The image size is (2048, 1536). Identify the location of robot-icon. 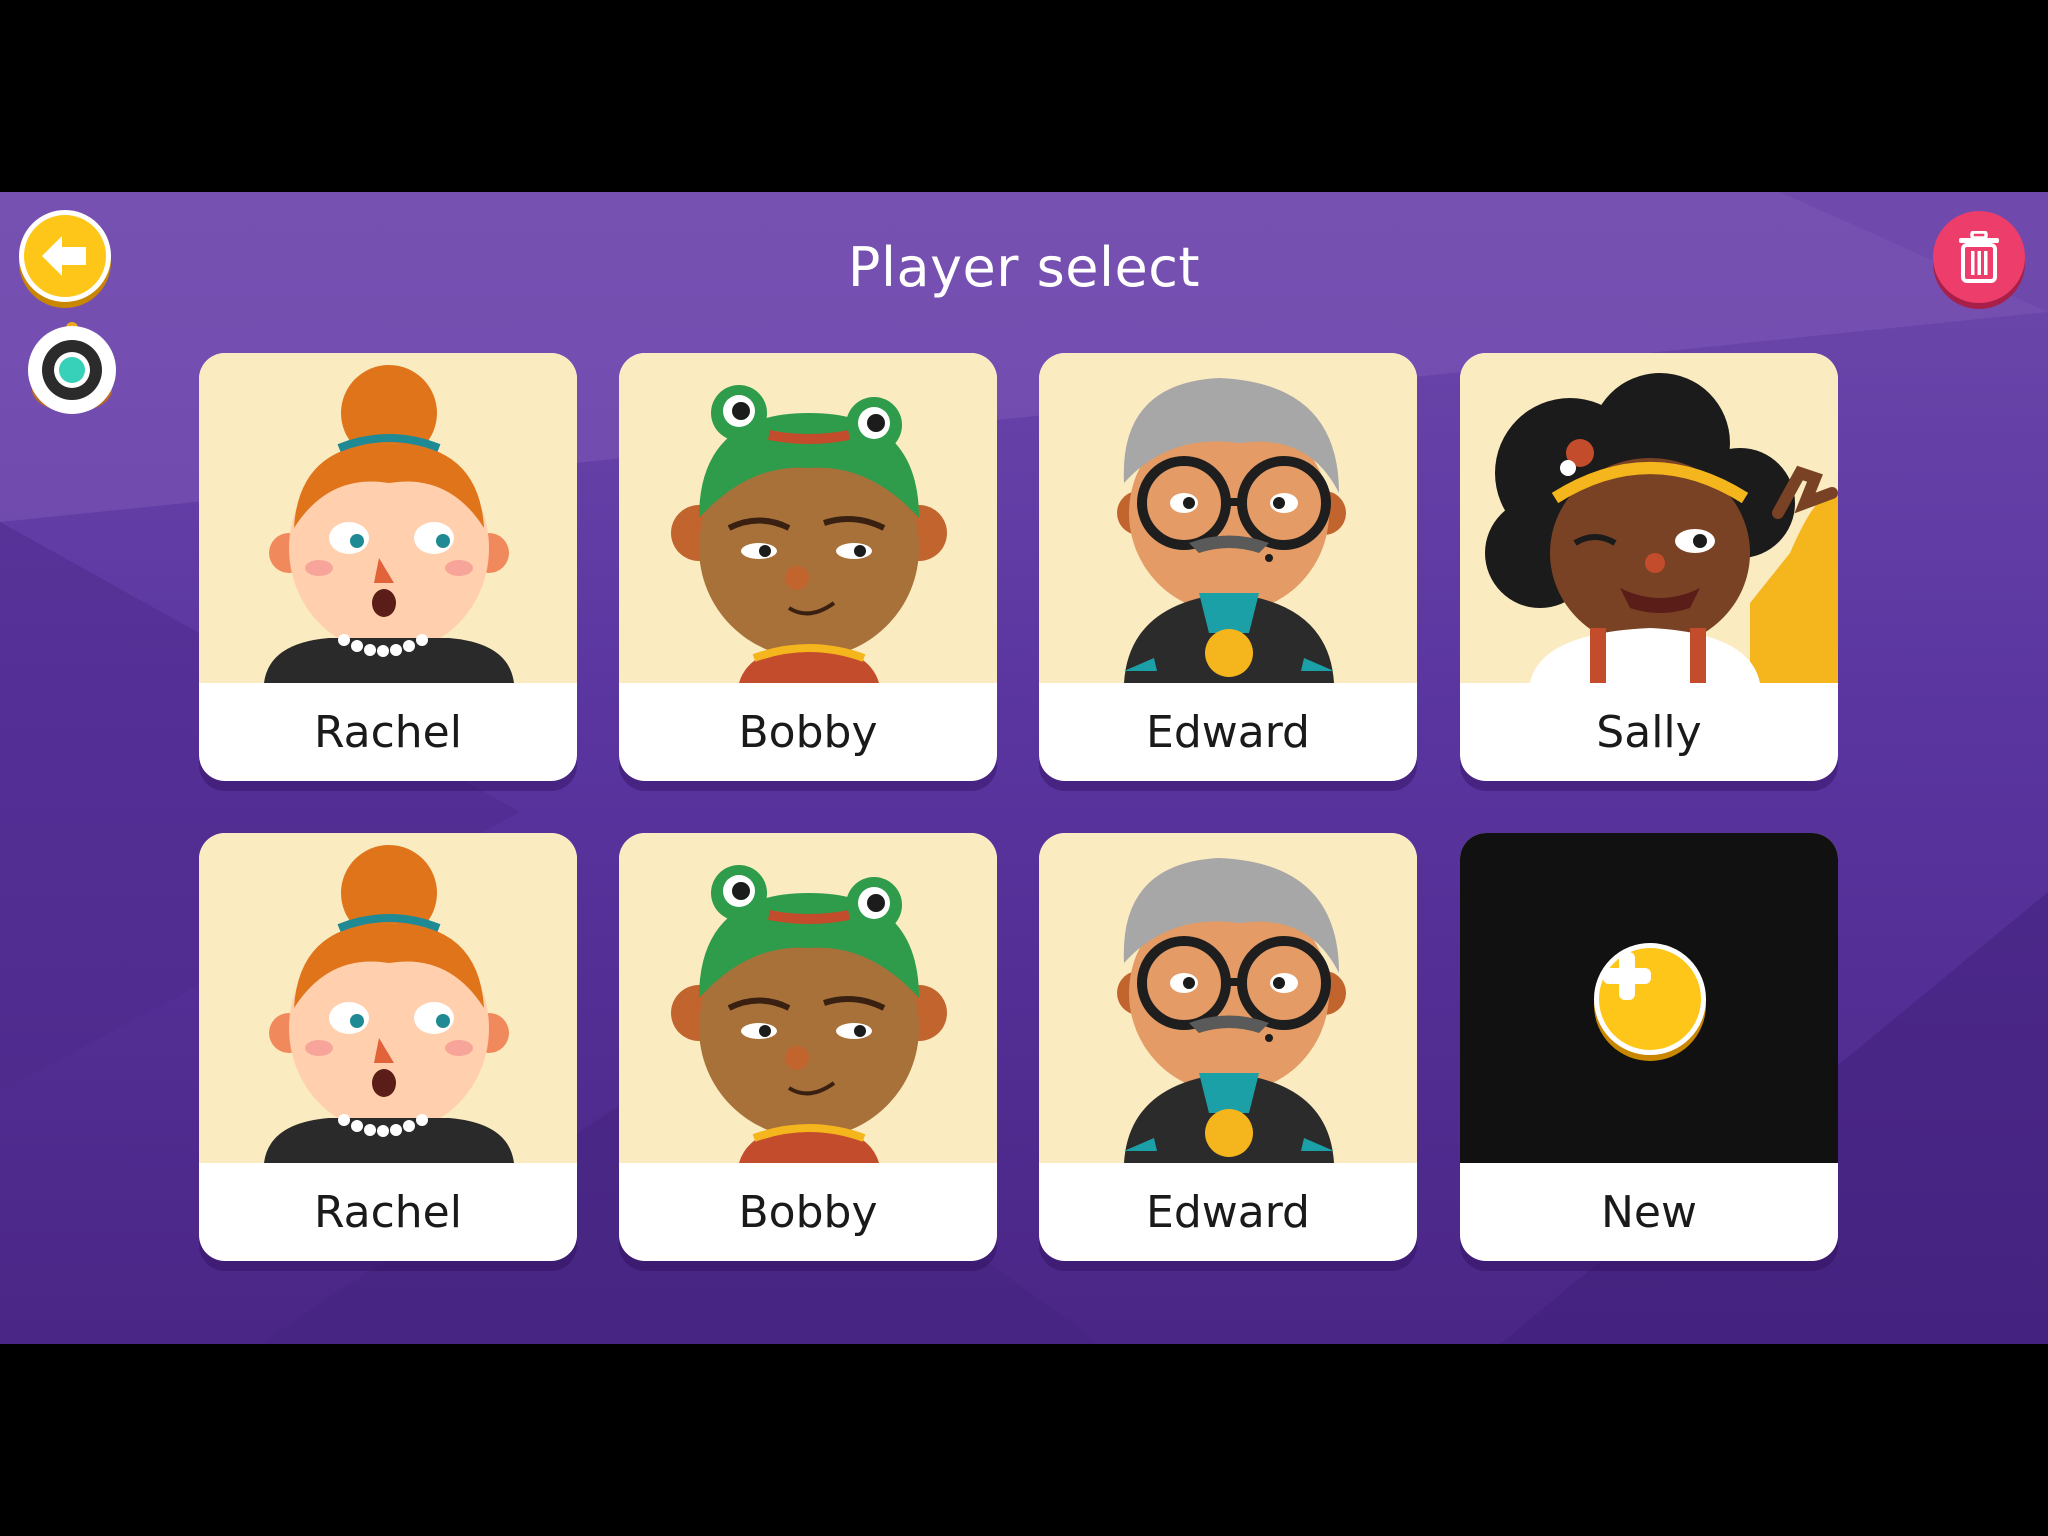
(72, 368).